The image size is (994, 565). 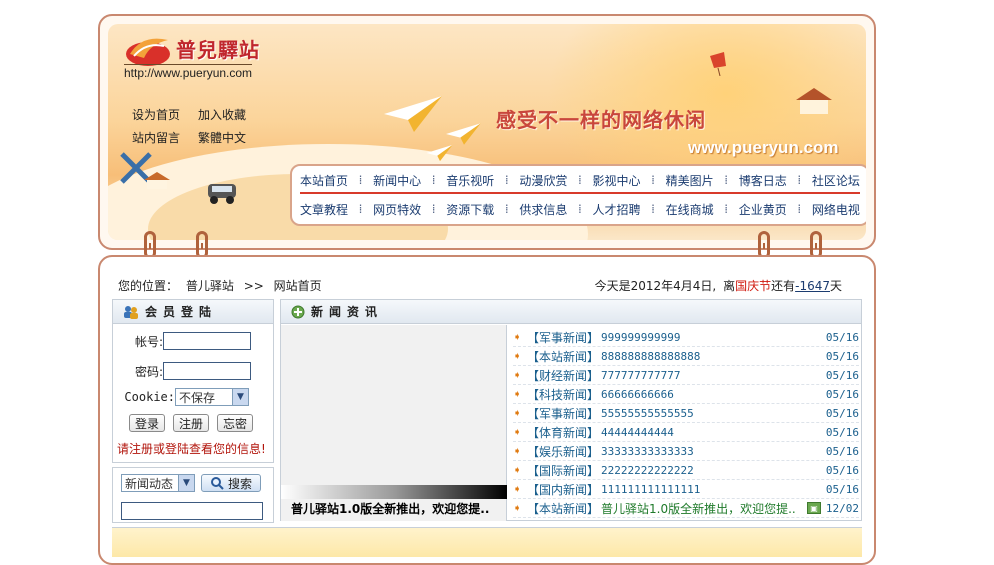 I want to click on breadcrumb-prefix: 您的位置：, so click(x=148, y=286).